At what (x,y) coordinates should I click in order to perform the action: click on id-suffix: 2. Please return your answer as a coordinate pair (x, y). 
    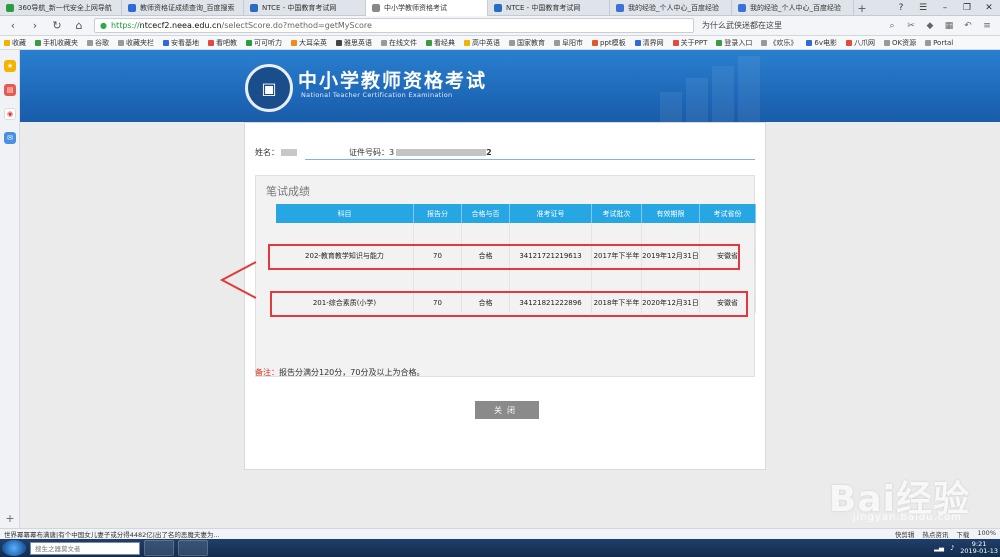
    Looking at the image, I should click on (489, 152).